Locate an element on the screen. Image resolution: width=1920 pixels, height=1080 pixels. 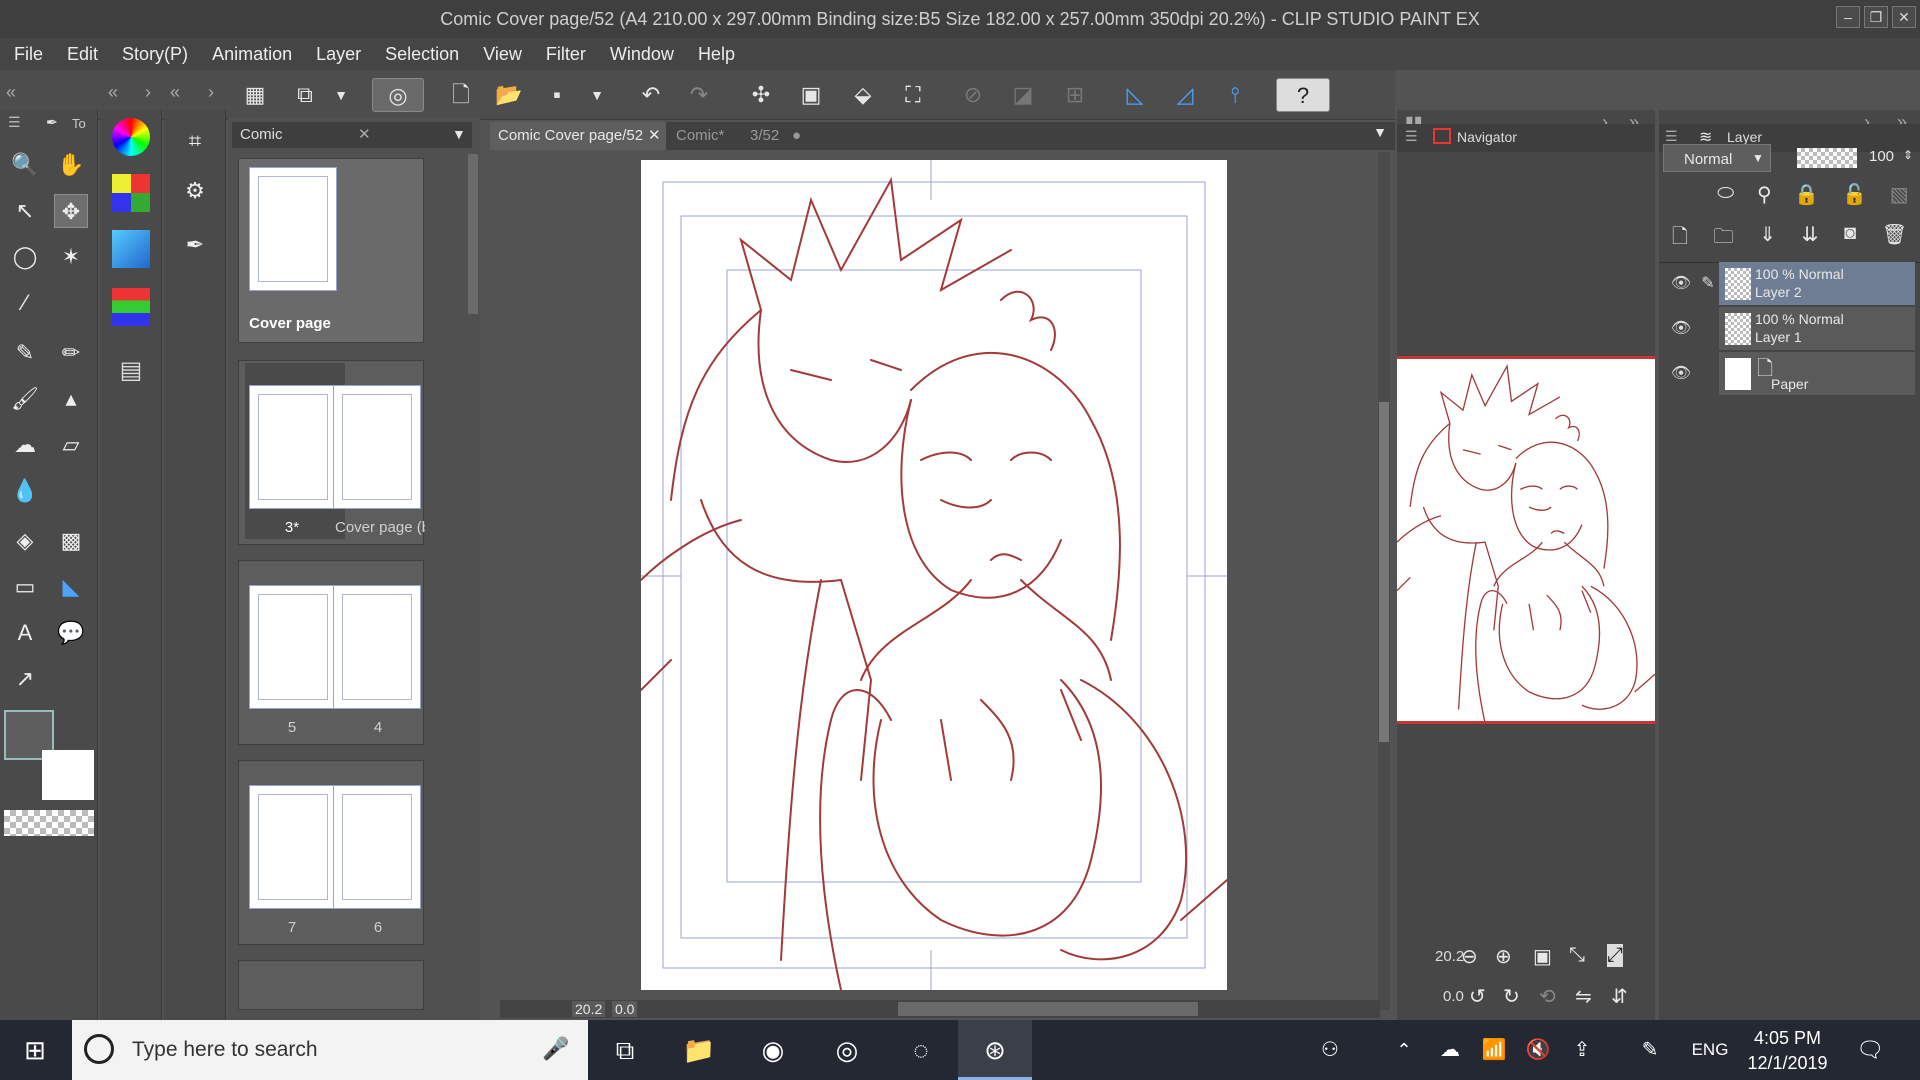
lock-transparency-icon: 🔓 is located at coordinates (1854, 194).